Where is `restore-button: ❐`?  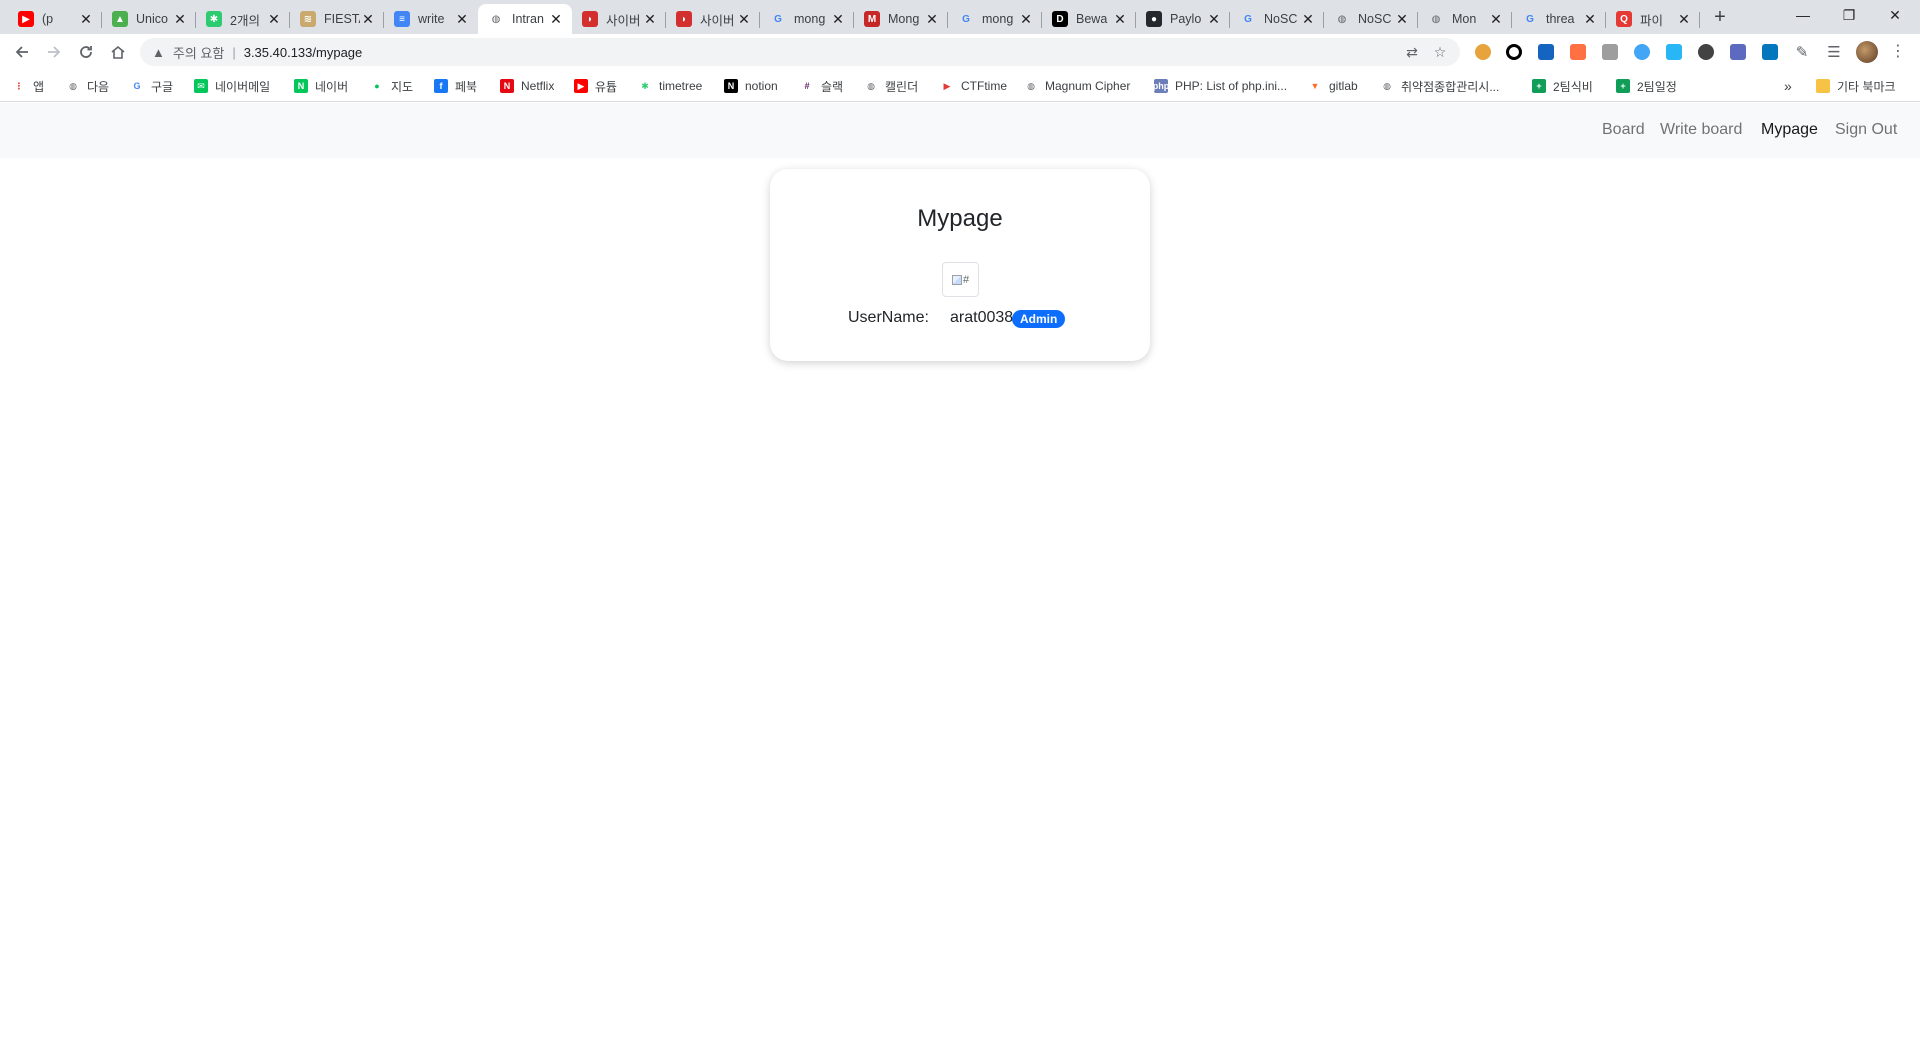 restore-button: ❐ is located at coordinates (1849, 15).